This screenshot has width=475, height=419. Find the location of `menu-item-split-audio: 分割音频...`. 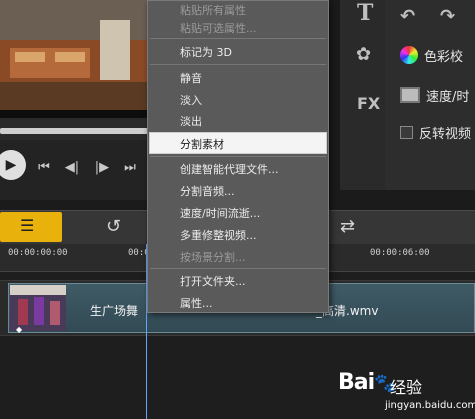

menu-item-split-audio: 分割音频... is located at coordinates (207, 191).